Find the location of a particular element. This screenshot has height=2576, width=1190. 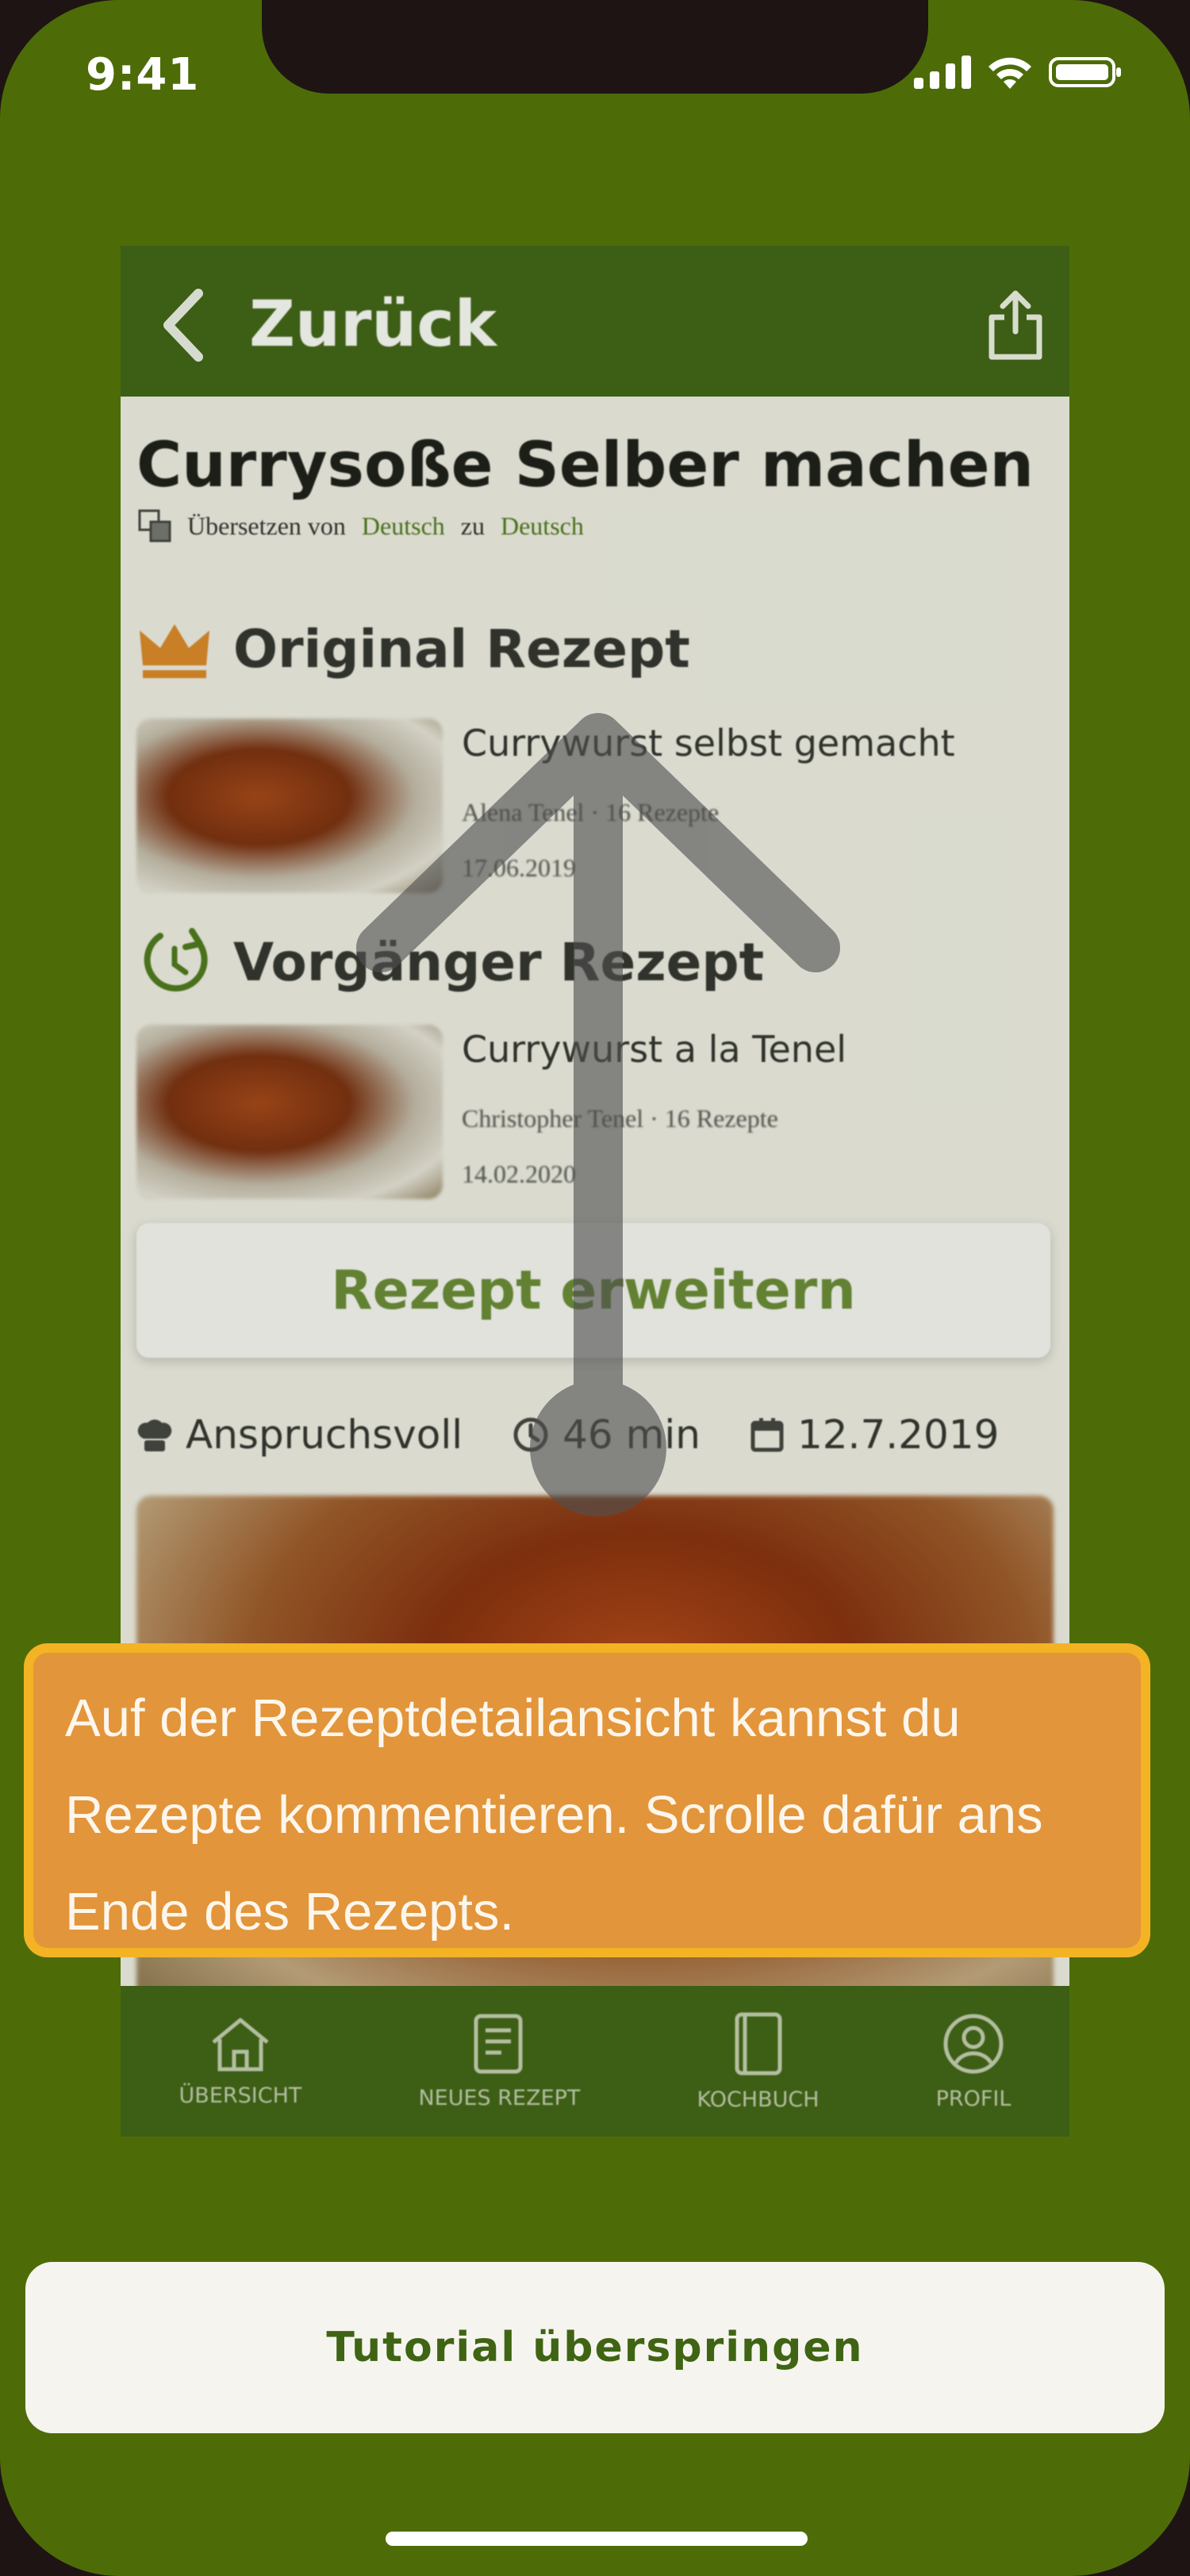

swipe-up-arrow-icon is located at coordinates (598, 1115).